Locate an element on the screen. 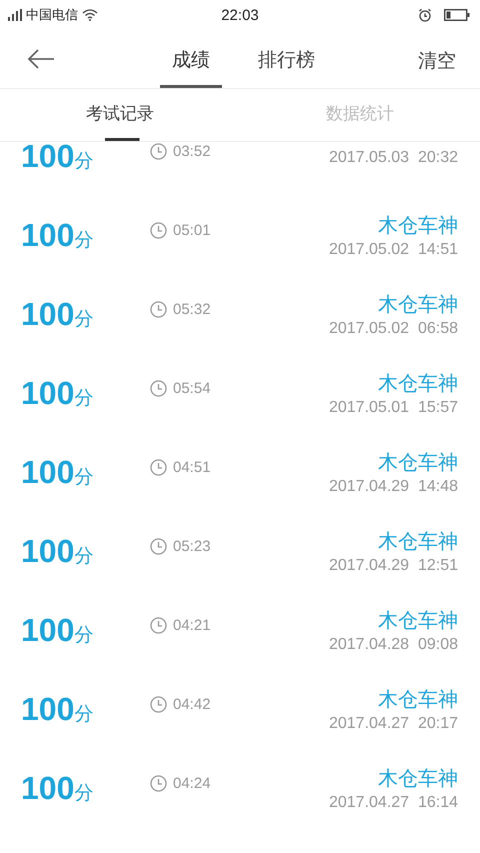  tab: 成绩 is located at coordinates (191, 59).